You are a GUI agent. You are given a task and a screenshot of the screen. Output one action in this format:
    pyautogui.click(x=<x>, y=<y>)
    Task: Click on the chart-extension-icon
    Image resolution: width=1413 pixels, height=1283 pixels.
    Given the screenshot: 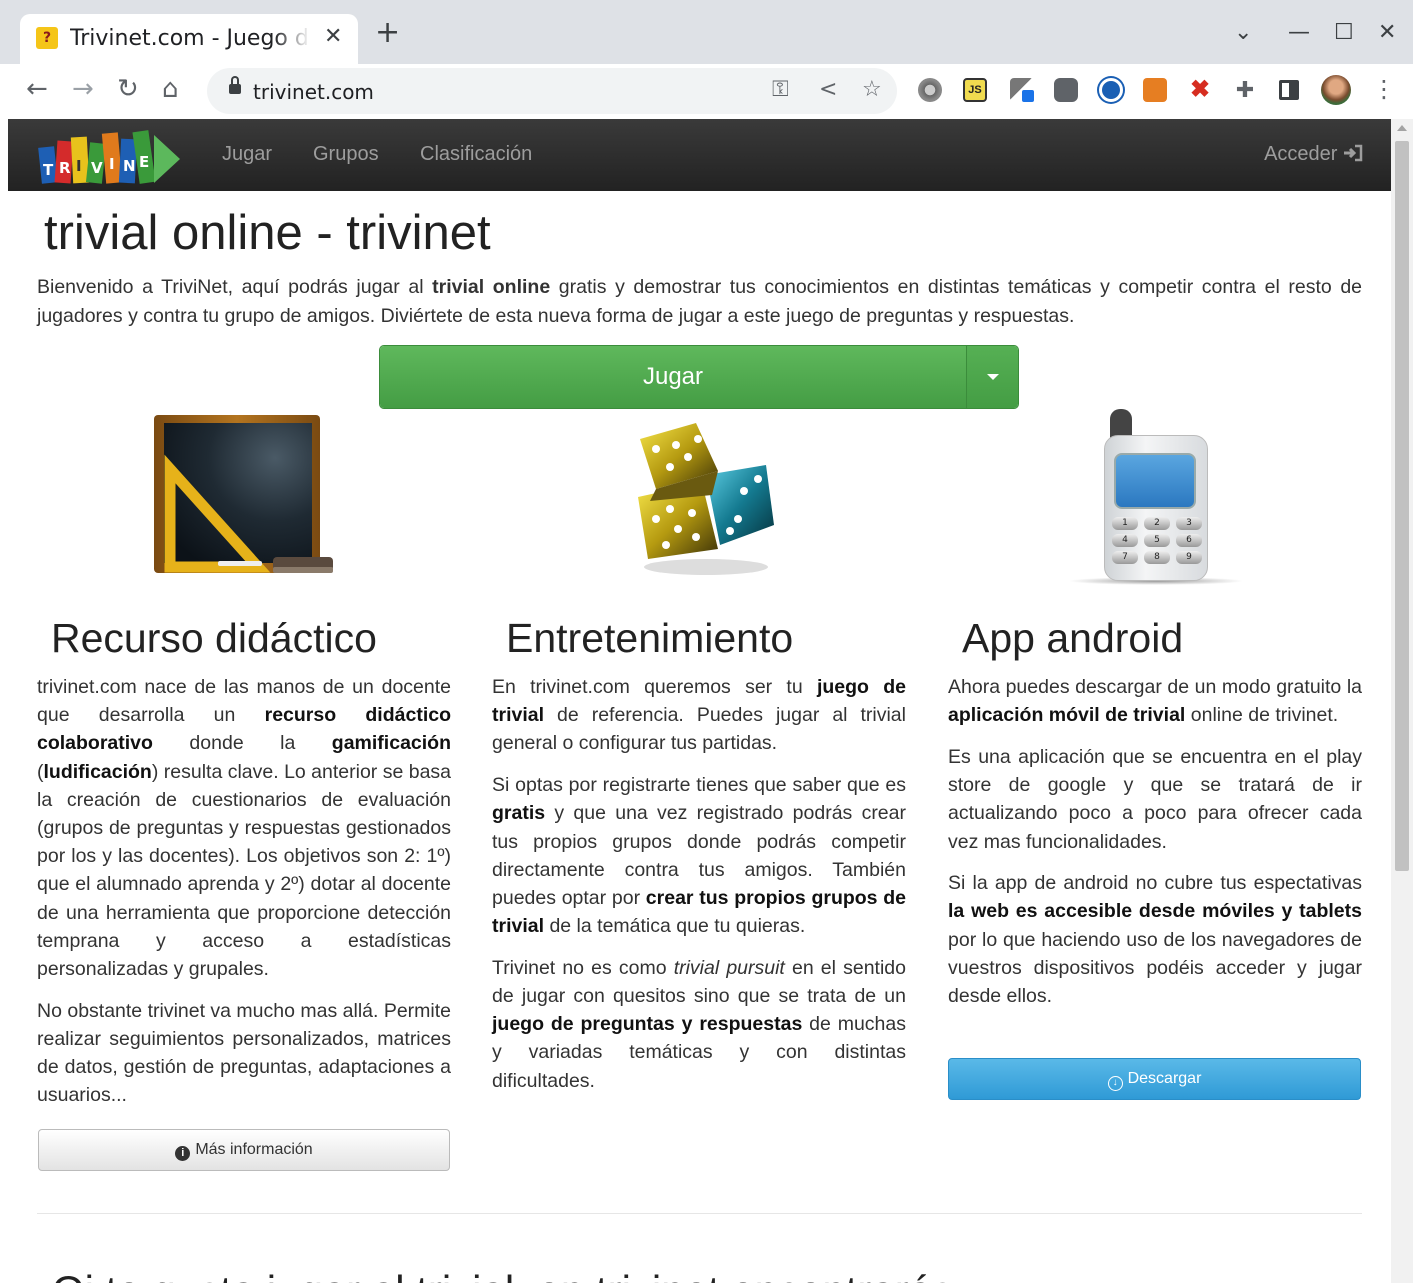 What is the action you would take?
    pyautogui.click(x=1155, y=90)
    